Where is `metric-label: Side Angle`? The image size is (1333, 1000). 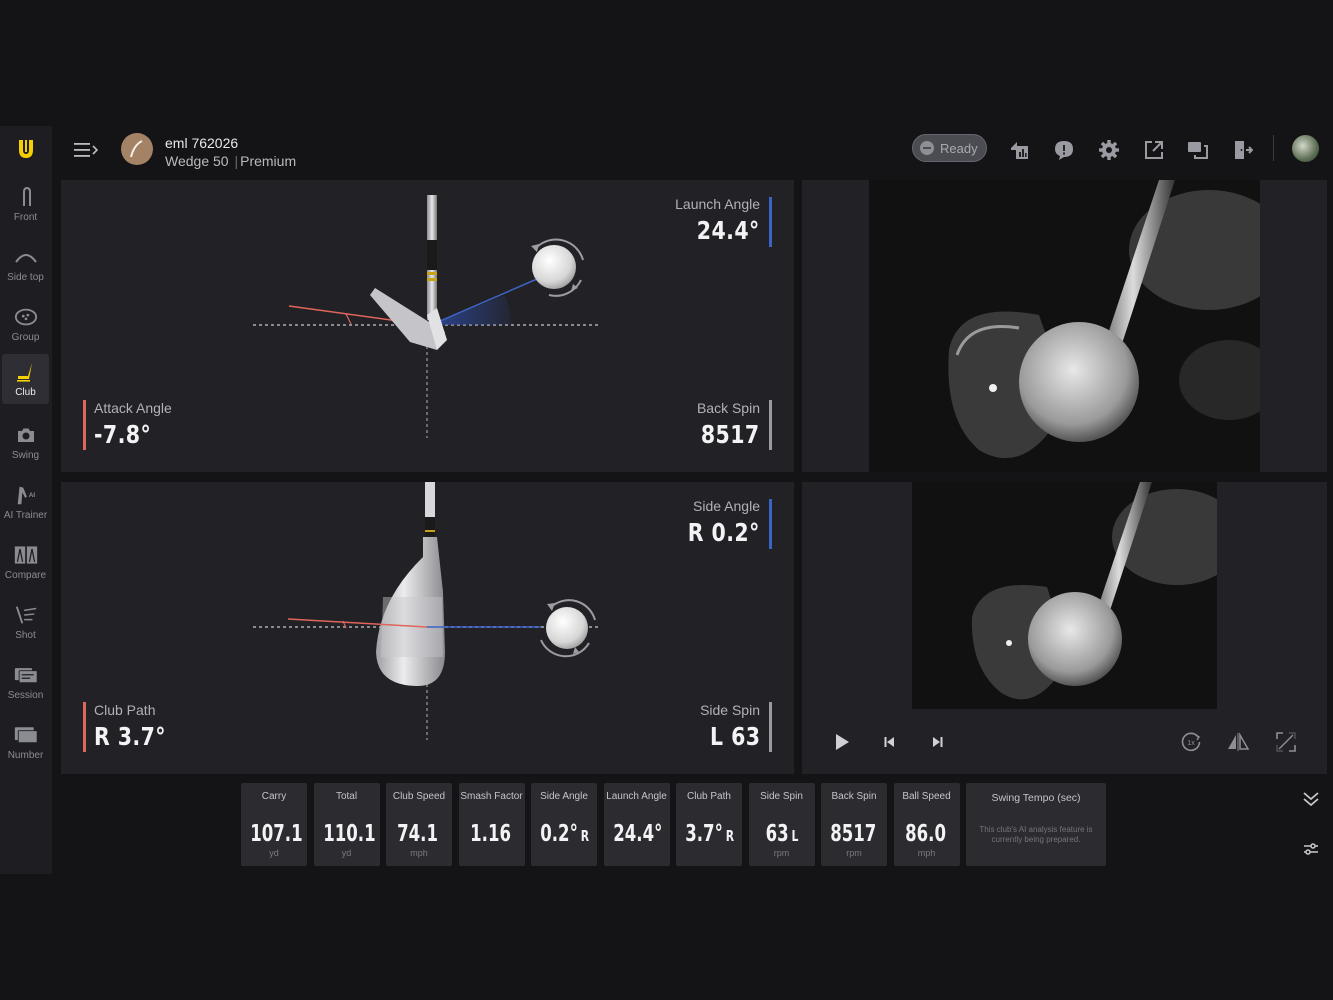
metric-label: Side Angle is located at coordinates (564, 796).